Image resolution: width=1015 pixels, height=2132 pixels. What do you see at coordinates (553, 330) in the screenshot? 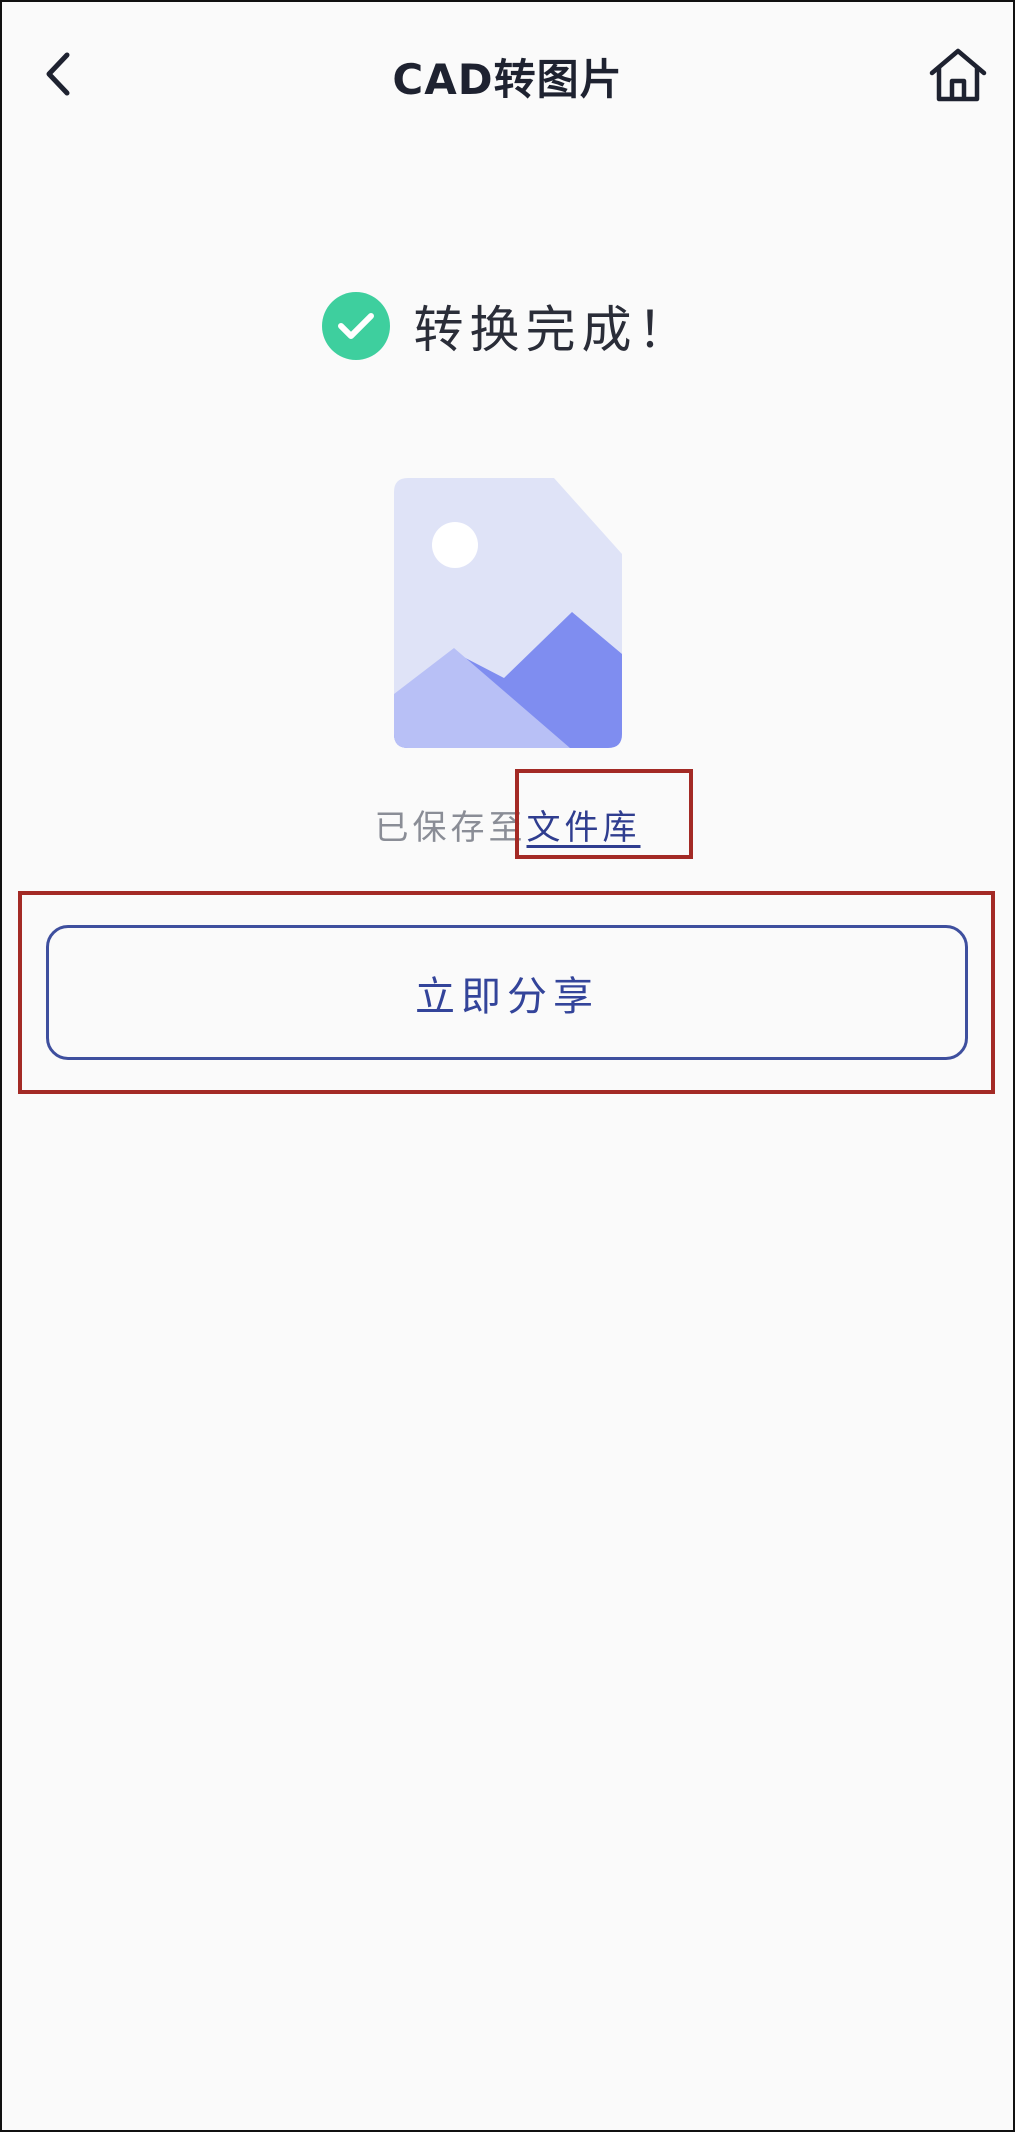
I see `status-text: 转换完成！` at bounding box center [553, 330].